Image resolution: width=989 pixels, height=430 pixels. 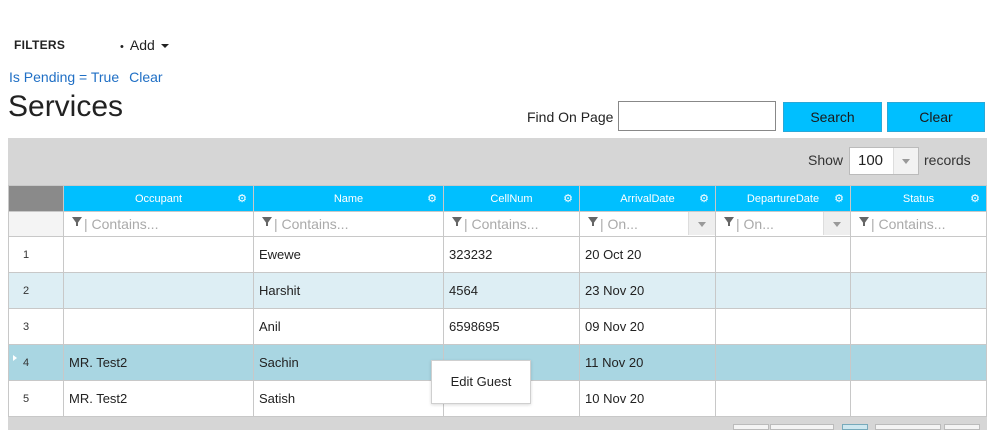 I want to click on add-filter-label: Add, so click(x=142, y=45).